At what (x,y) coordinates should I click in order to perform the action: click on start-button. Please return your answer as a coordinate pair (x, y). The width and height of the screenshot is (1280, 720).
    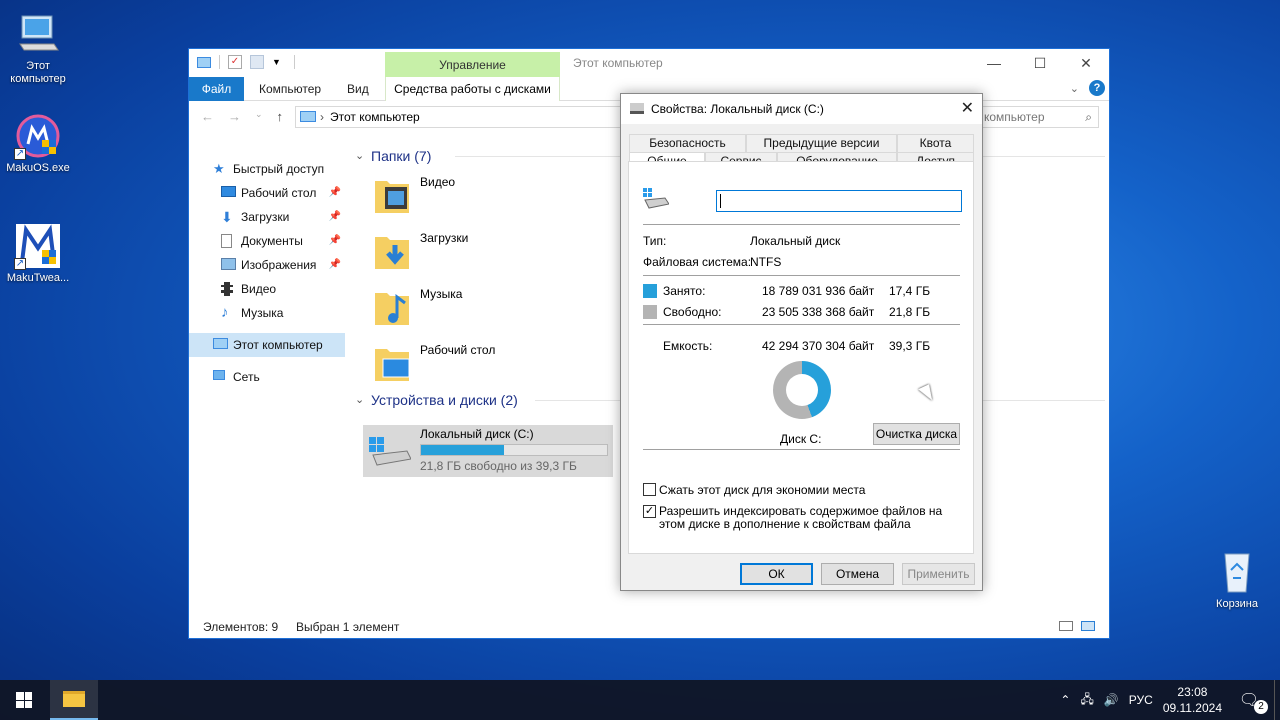
    Looking at the image, I should click on (24, 700).